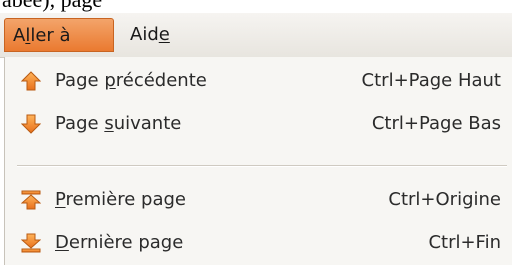 The image size is (512, 265). What do you see at coordinates (110, 80) in the screenshot?
I see `label-mnemonic: p` at bounding box center [110, 80].